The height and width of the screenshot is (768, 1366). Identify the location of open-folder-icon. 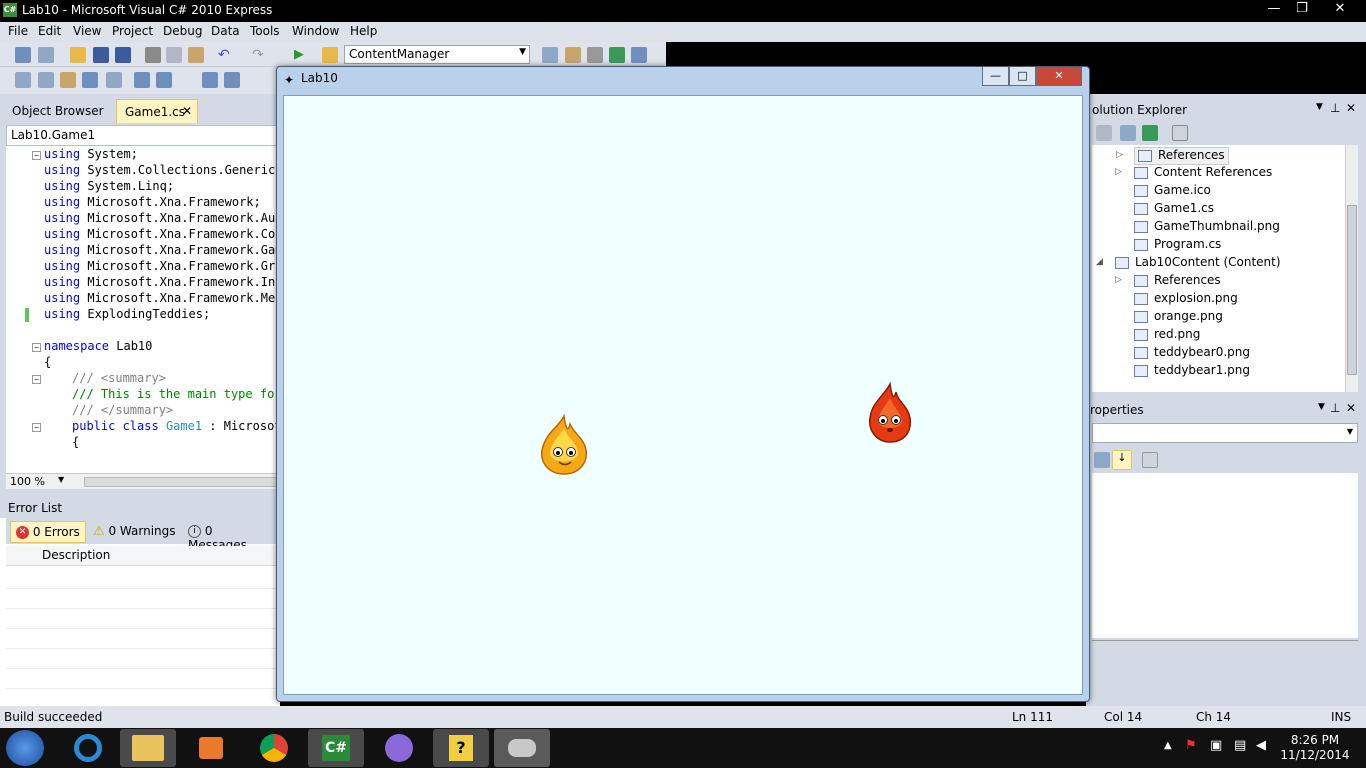
(78, 55).